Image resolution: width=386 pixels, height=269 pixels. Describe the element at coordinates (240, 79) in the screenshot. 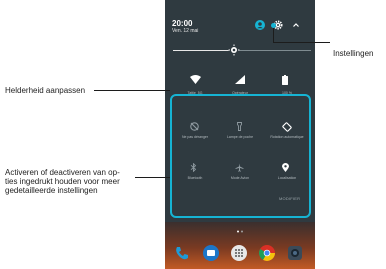

I see `signal-icon` at that location.